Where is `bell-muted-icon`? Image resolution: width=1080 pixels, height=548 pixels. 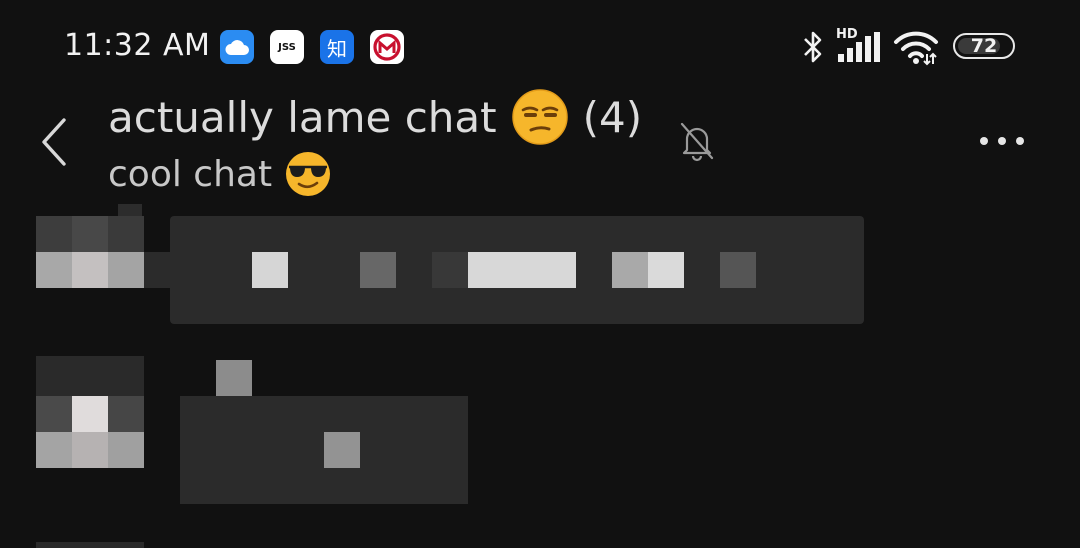
bell-muted-icon is located at coordinates (697, 143).